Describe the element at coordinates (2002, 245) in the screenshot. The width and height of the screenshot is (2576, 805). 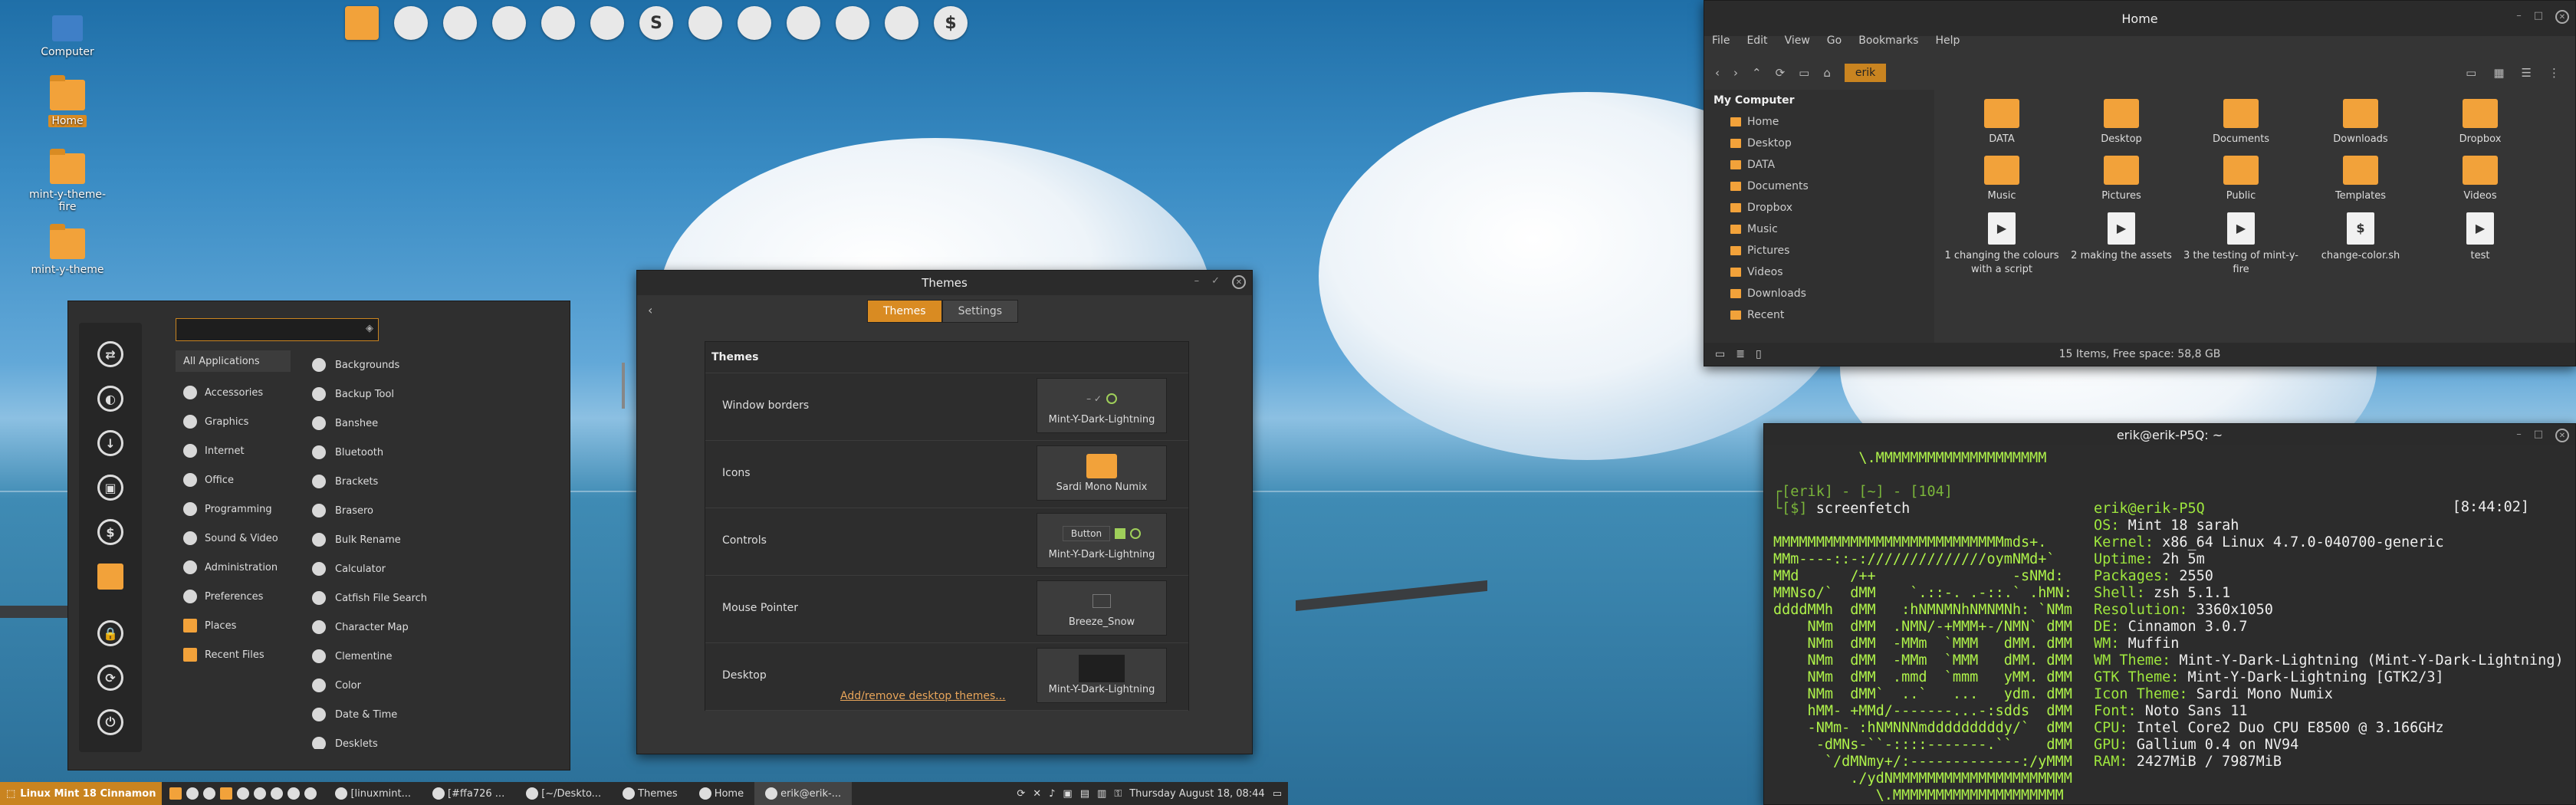
I see `file-item: ▶ 1 changing the colours with a script` at that location.